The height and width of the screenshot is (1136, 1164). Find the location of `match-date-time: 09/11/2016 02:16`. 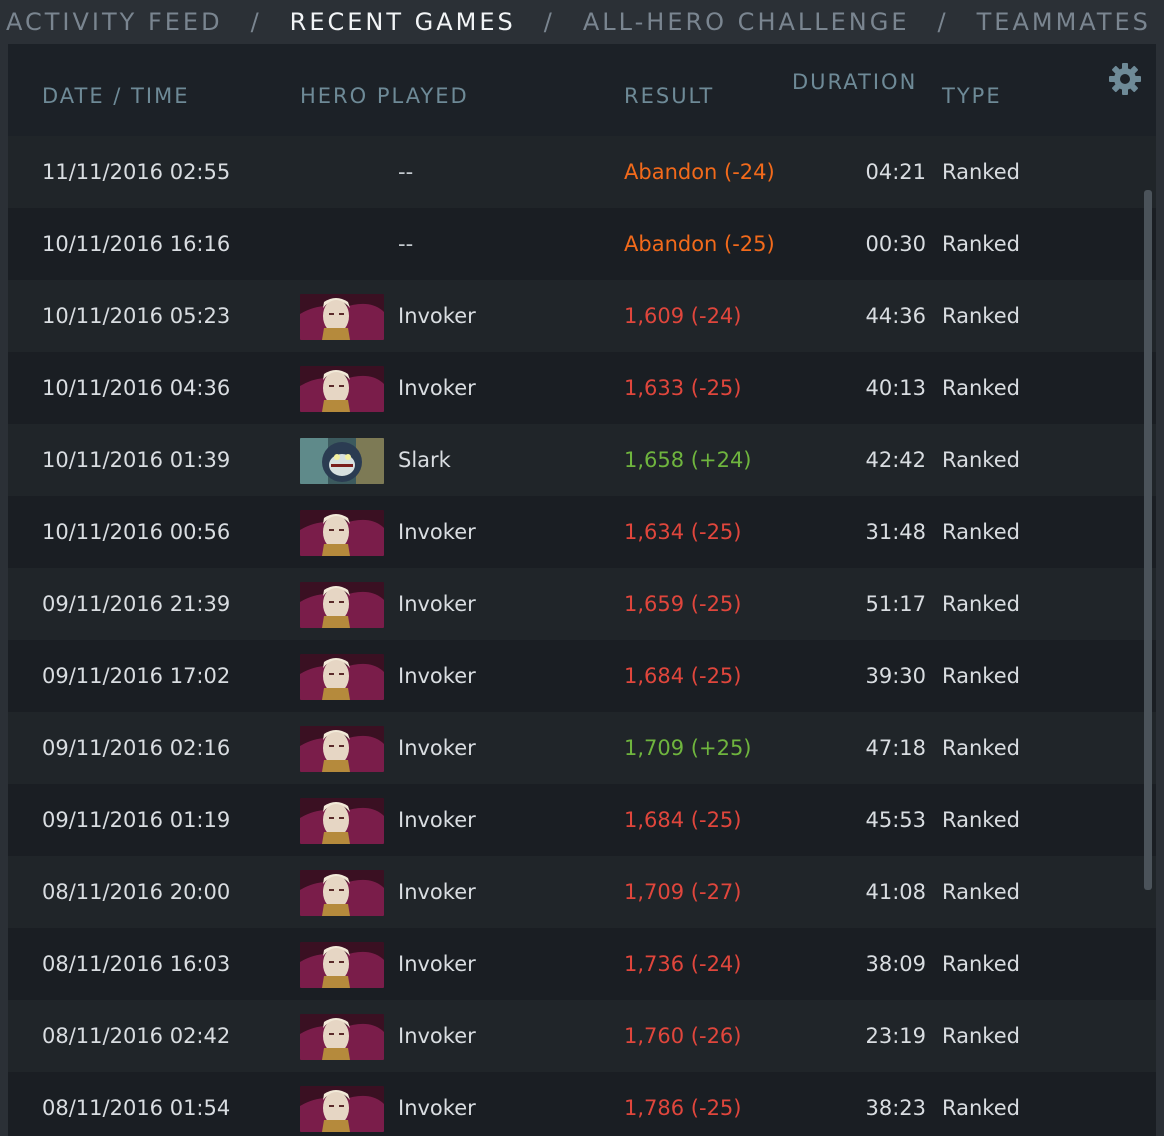

match-date-time: 09/11/2016 02:16 is located at coordinates (136, 748).